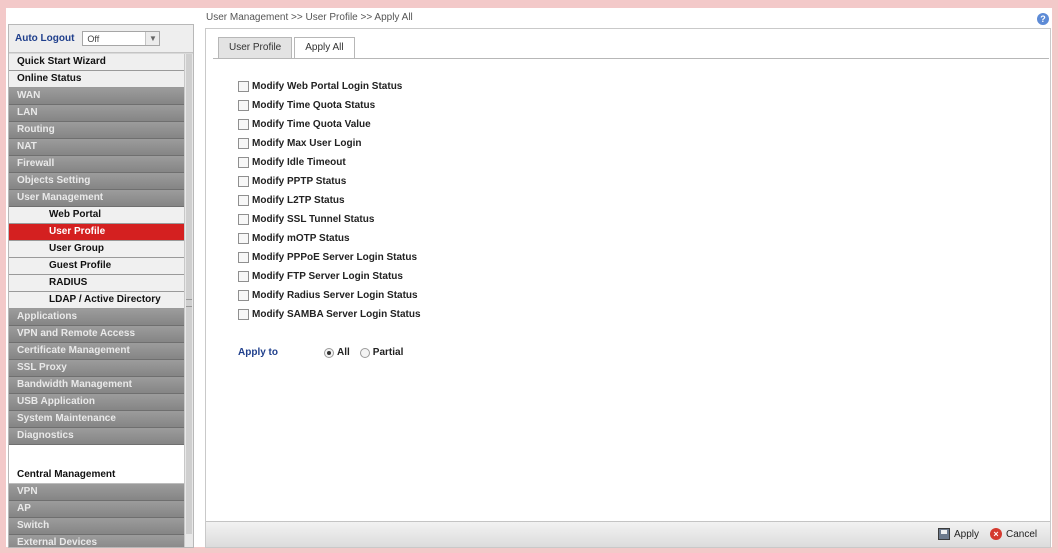 The height and width of the screenshot is (553, 1058). Describe the element at coordinates (299, 181) in the screenshot. I see `modify-option-label: Modify PPTP Status` at that location.